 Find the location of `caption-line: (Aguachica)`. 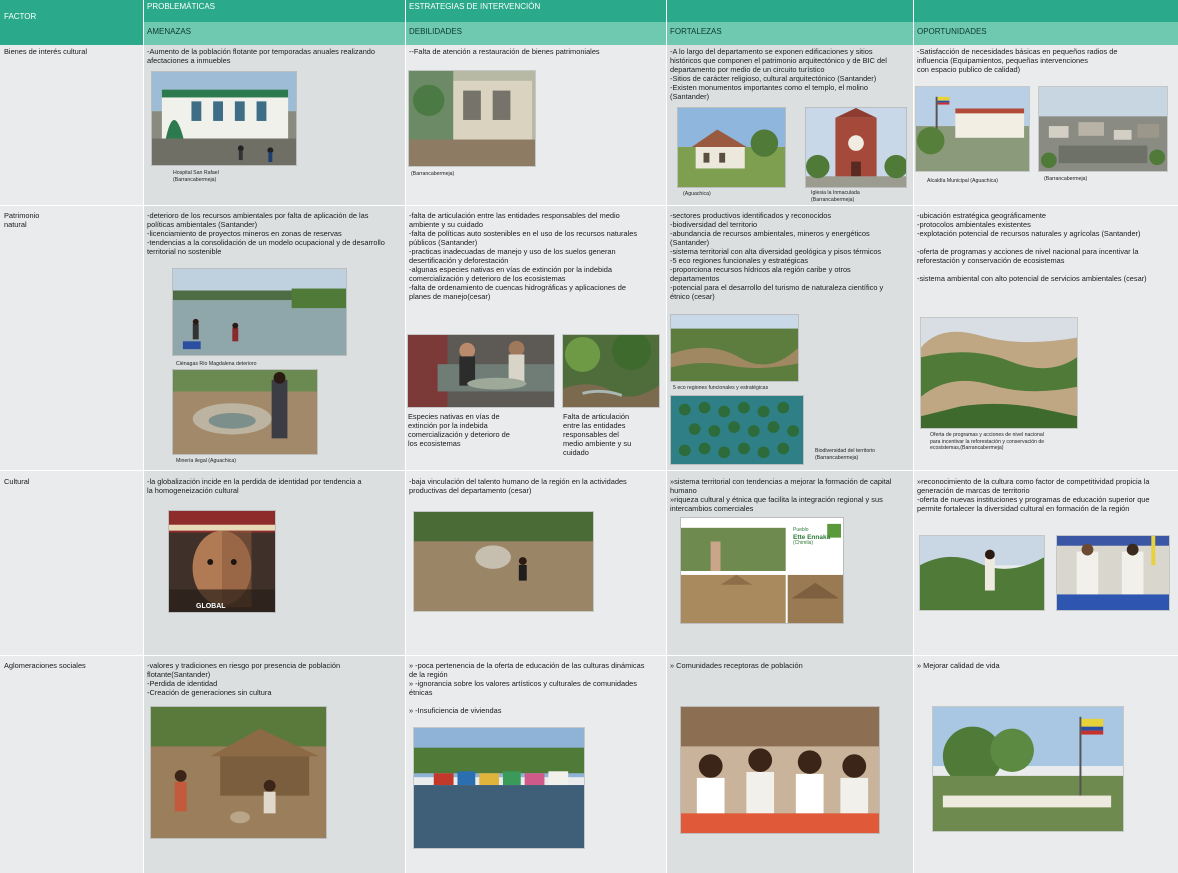

caption-line: (Aguachica) is located at coordinates (697, 194).